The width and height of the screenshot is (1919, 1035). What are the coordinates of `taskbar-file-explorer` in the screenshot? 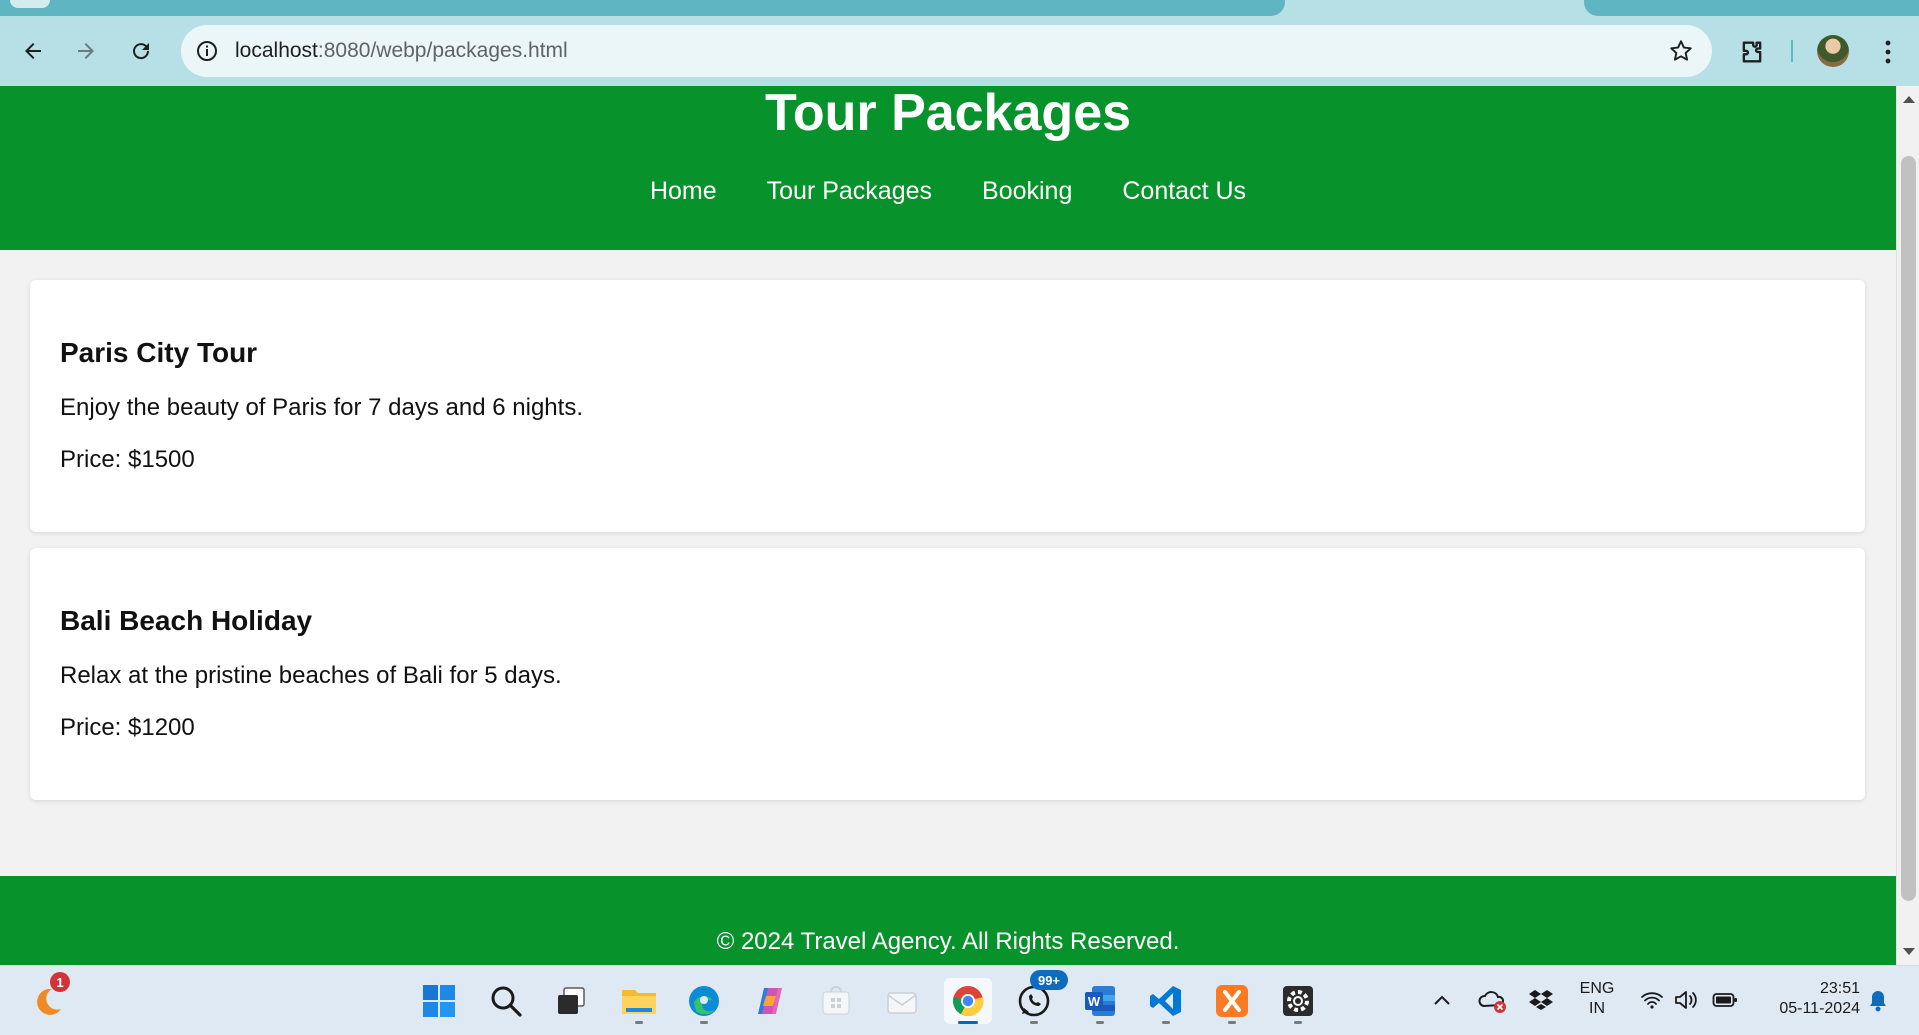 It's located at (639, 1001).